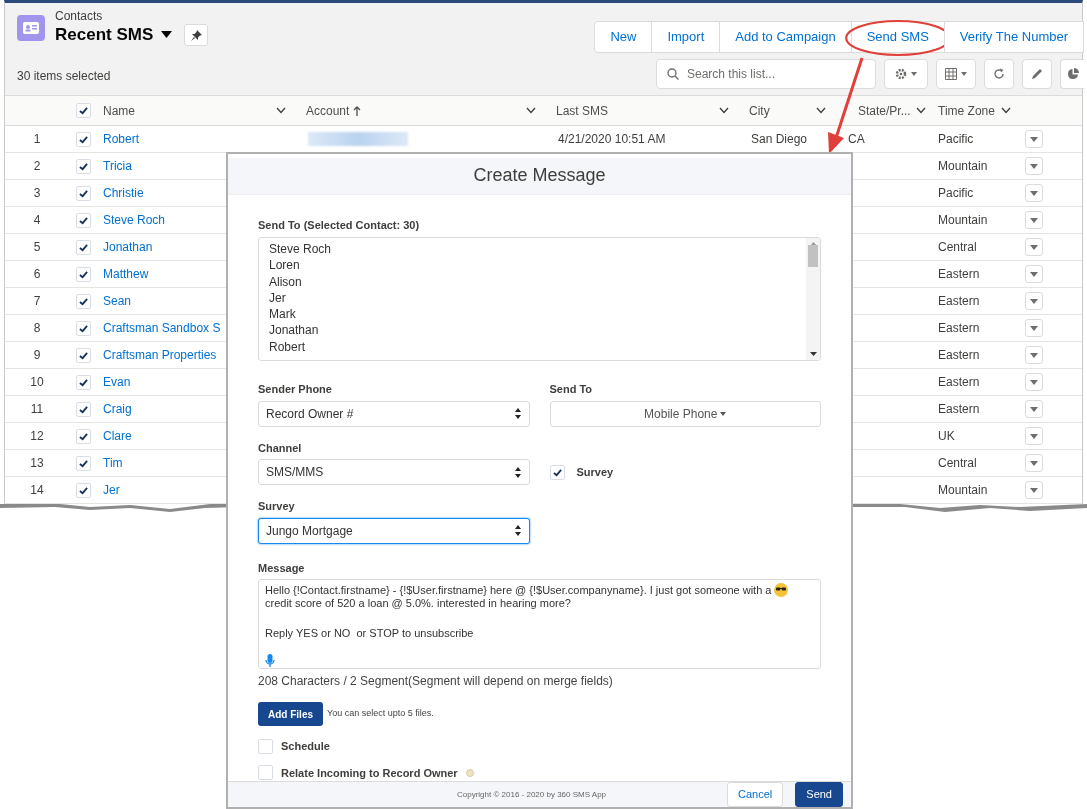 This screenshot has height=809, width=1087. I want to click on check-icon, so click(83, 274).